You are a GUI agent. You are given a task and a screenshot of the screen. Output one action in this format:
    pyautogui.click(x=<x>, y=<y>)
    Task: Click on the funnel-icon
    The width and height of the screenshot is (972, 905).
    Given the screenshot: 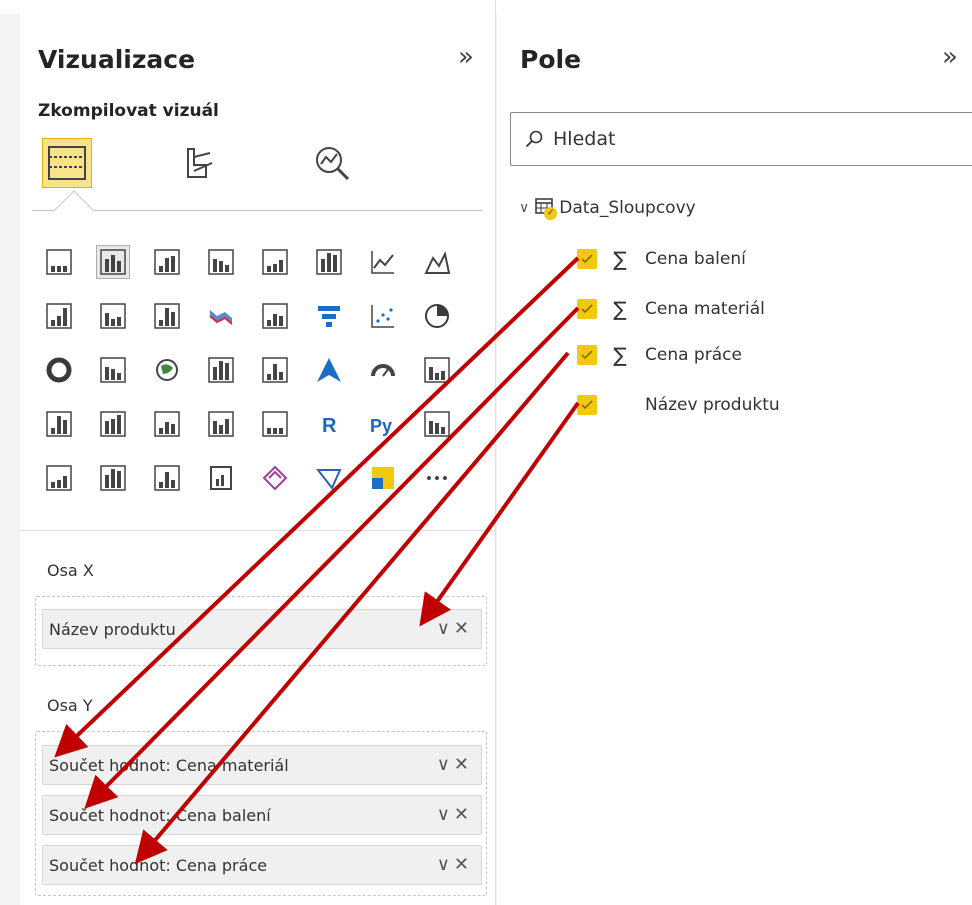 What is the action you would take?
    pyautogui.click(x=329, y=316)
    